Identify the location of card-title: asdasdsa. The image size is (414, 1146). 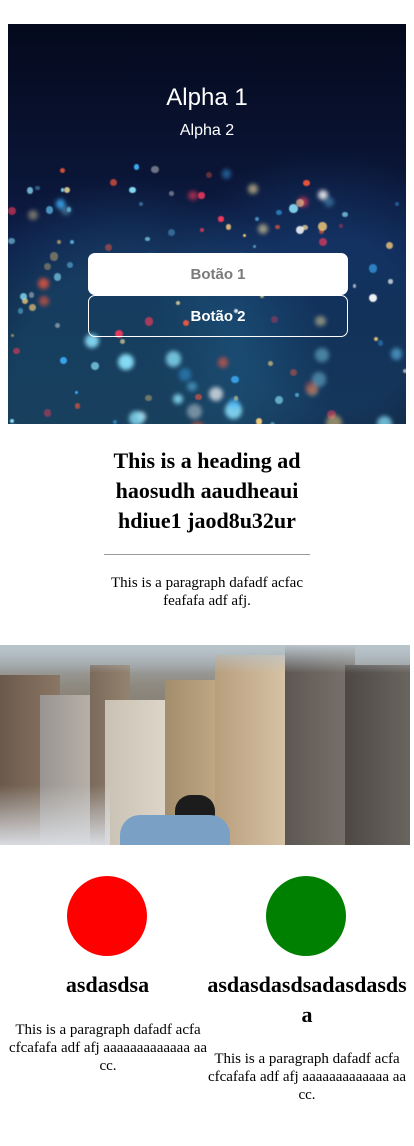
(107, 984).